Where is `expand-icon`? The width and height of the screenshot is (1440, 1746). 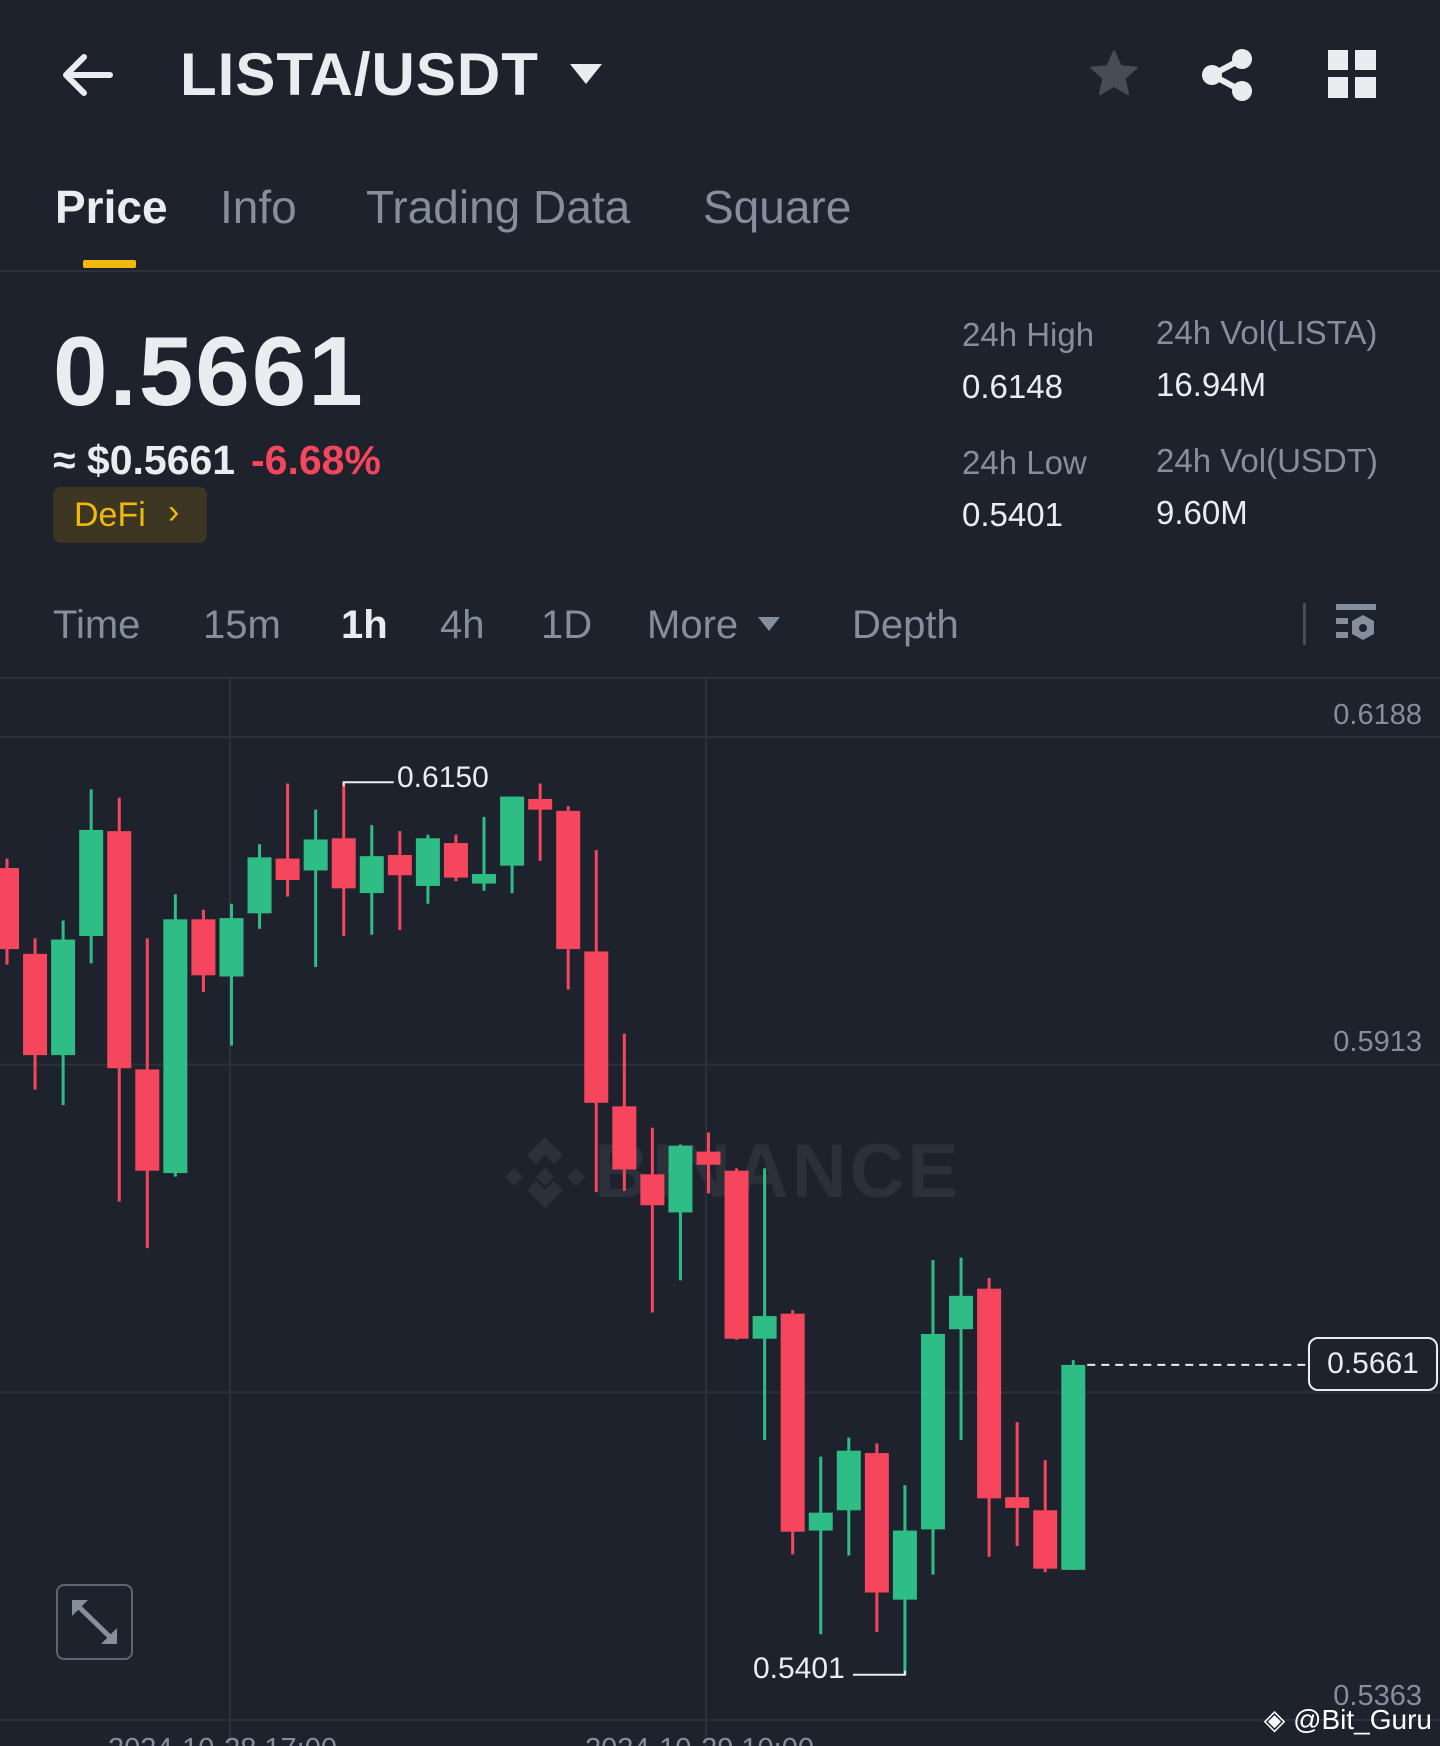
expand-icon is located at coordinates (94, 1622).